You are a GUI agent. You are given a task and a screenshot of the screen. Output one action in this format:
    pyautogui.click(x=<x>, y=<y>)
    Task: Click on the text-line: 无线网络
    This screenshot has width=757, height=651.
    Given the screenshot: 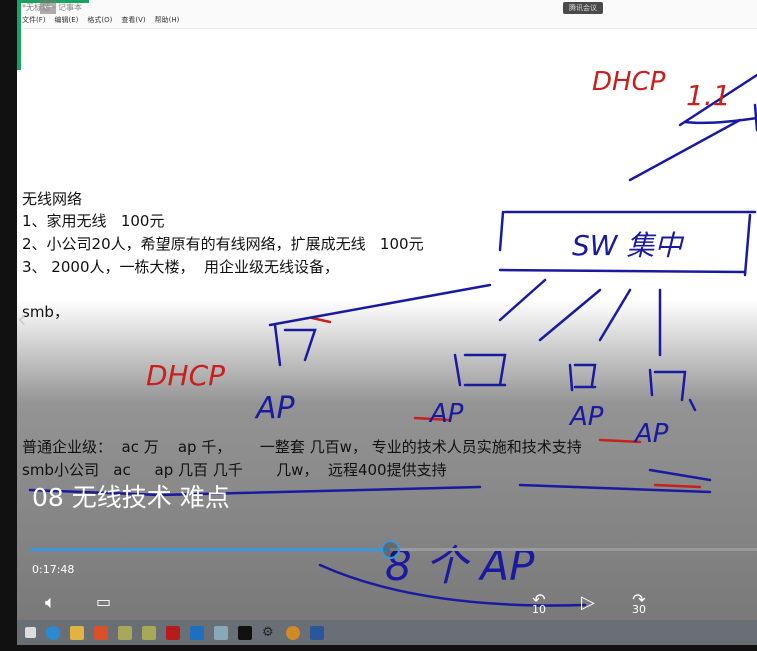 What is the action you would take?
    pyautogui.click(x=52, y=199)
    